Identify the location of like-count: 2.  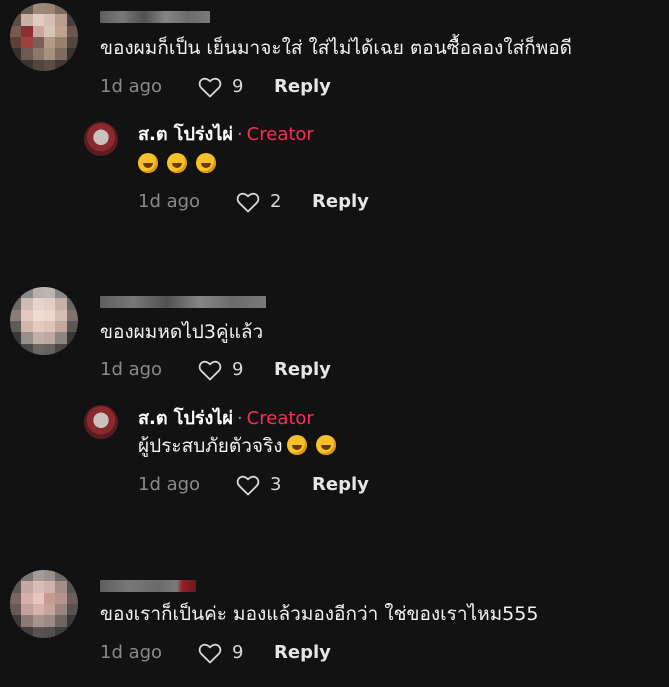
(276, 201).